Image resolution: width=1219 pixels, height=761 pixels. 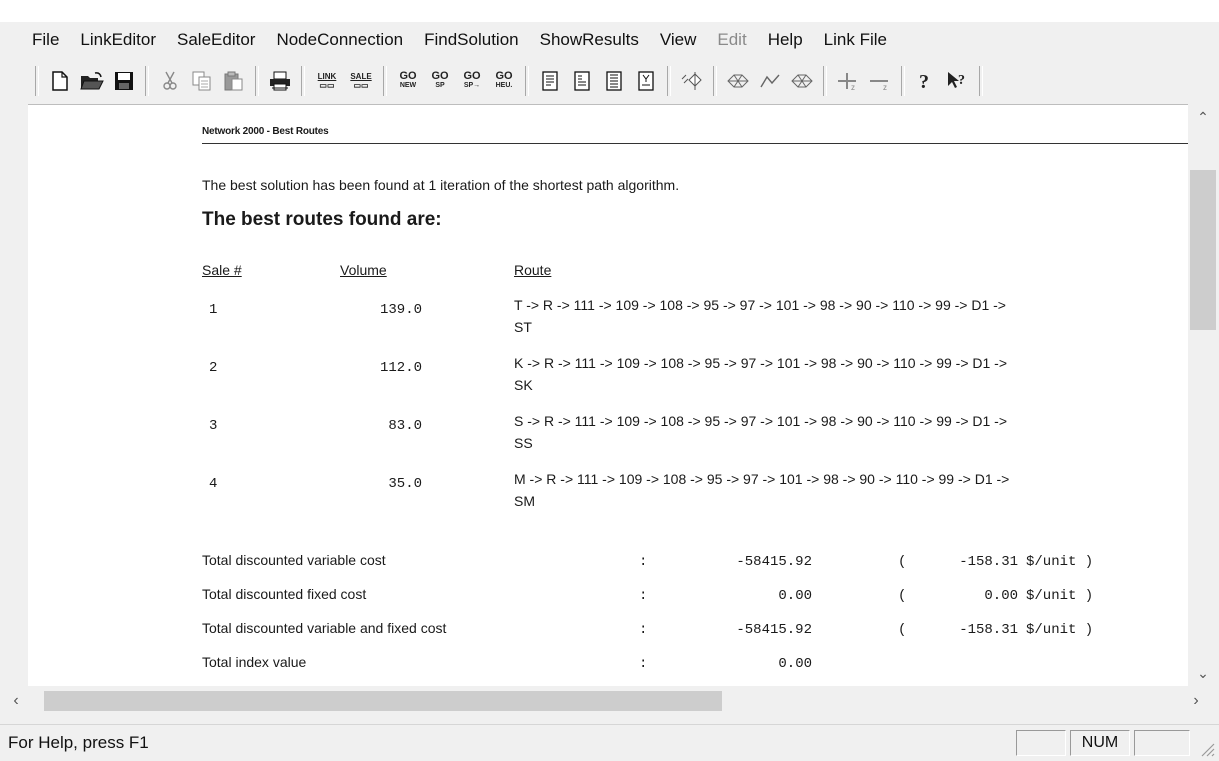 What do you see at coordinates (1203, 117) in the screenshot?
I see `scroll-up-arrow-icon: ⌃` at bounding box center [1203, 117].